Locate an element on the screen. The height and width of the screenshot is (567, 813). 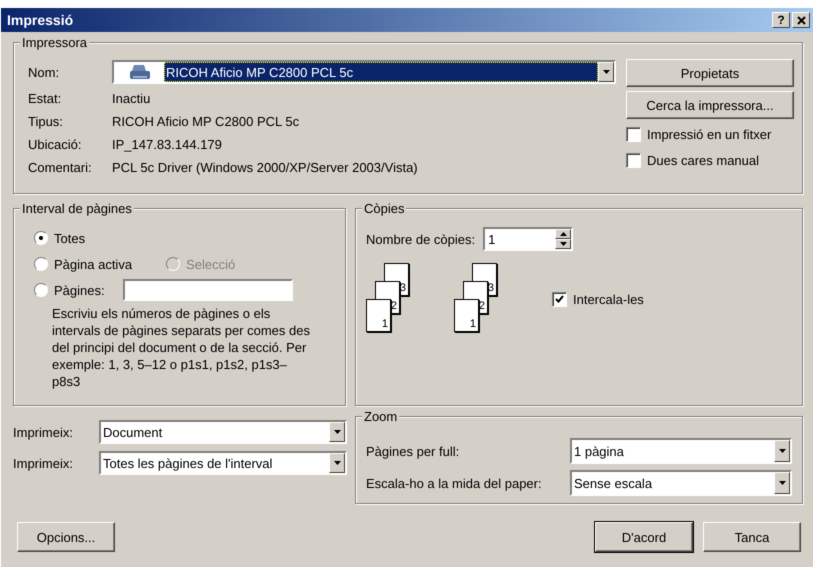
group-title: Zoom is located at coordinates (381, 416).